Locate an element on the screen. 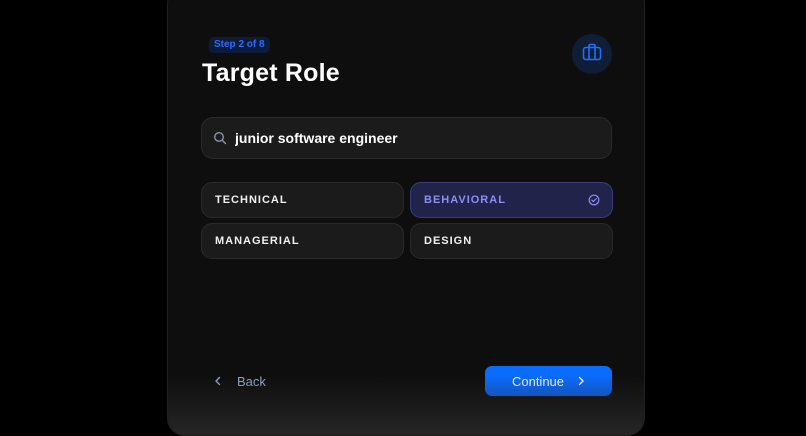 This screenshot has width=806, height=436. continue-button: Continue is located at coordinates (548, 381).